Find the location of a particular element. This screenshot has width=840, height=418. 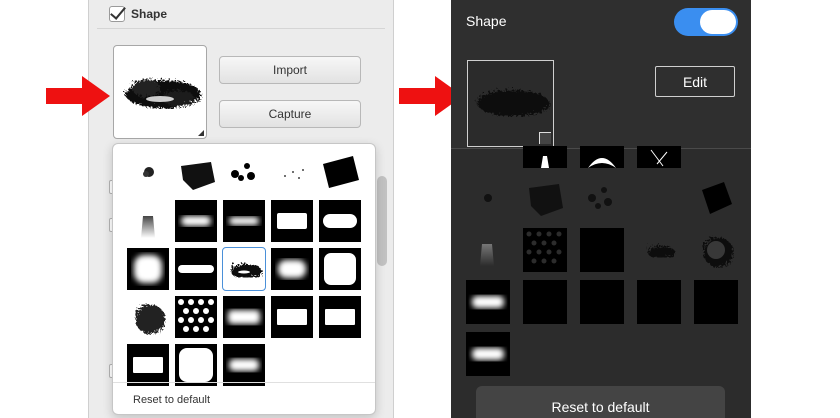

shape-checkbox is located at coordinates (117, 14).